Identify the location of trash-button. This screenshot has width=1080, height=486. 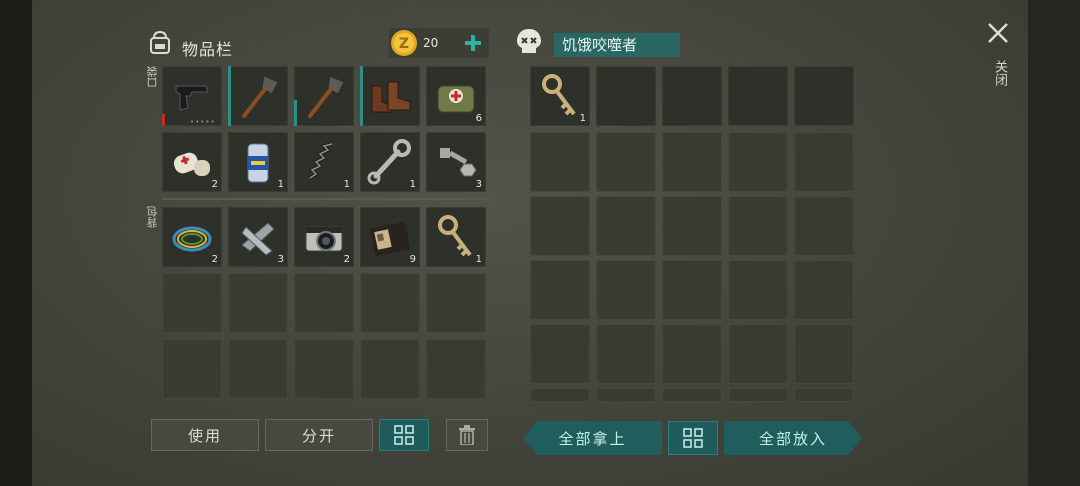
(467, 435).